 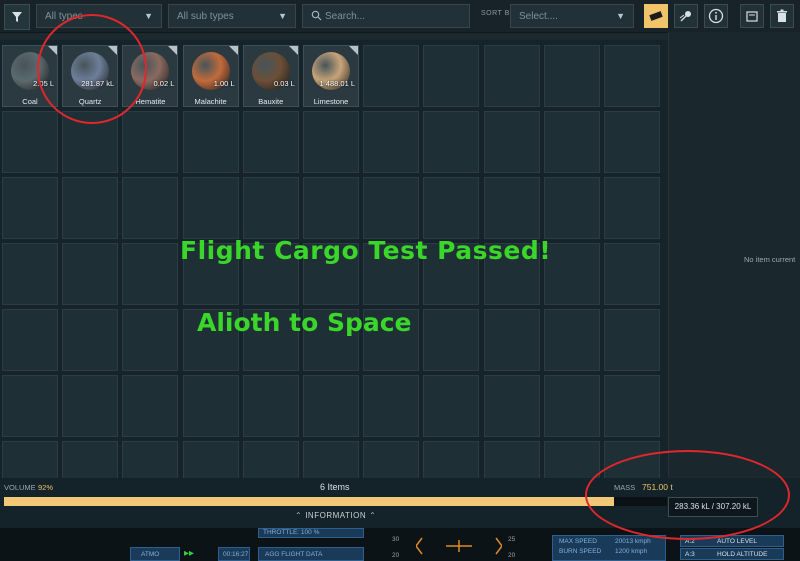 I want to click on info-icon, so click(x=716, y=16).